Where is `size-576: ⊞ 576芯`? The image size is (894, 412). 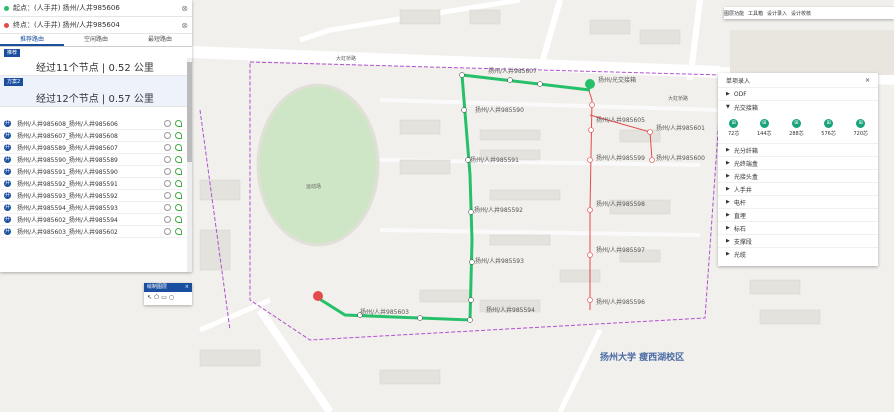 size-576: ⊞ 576芯 is located at coordinates (828, 128).